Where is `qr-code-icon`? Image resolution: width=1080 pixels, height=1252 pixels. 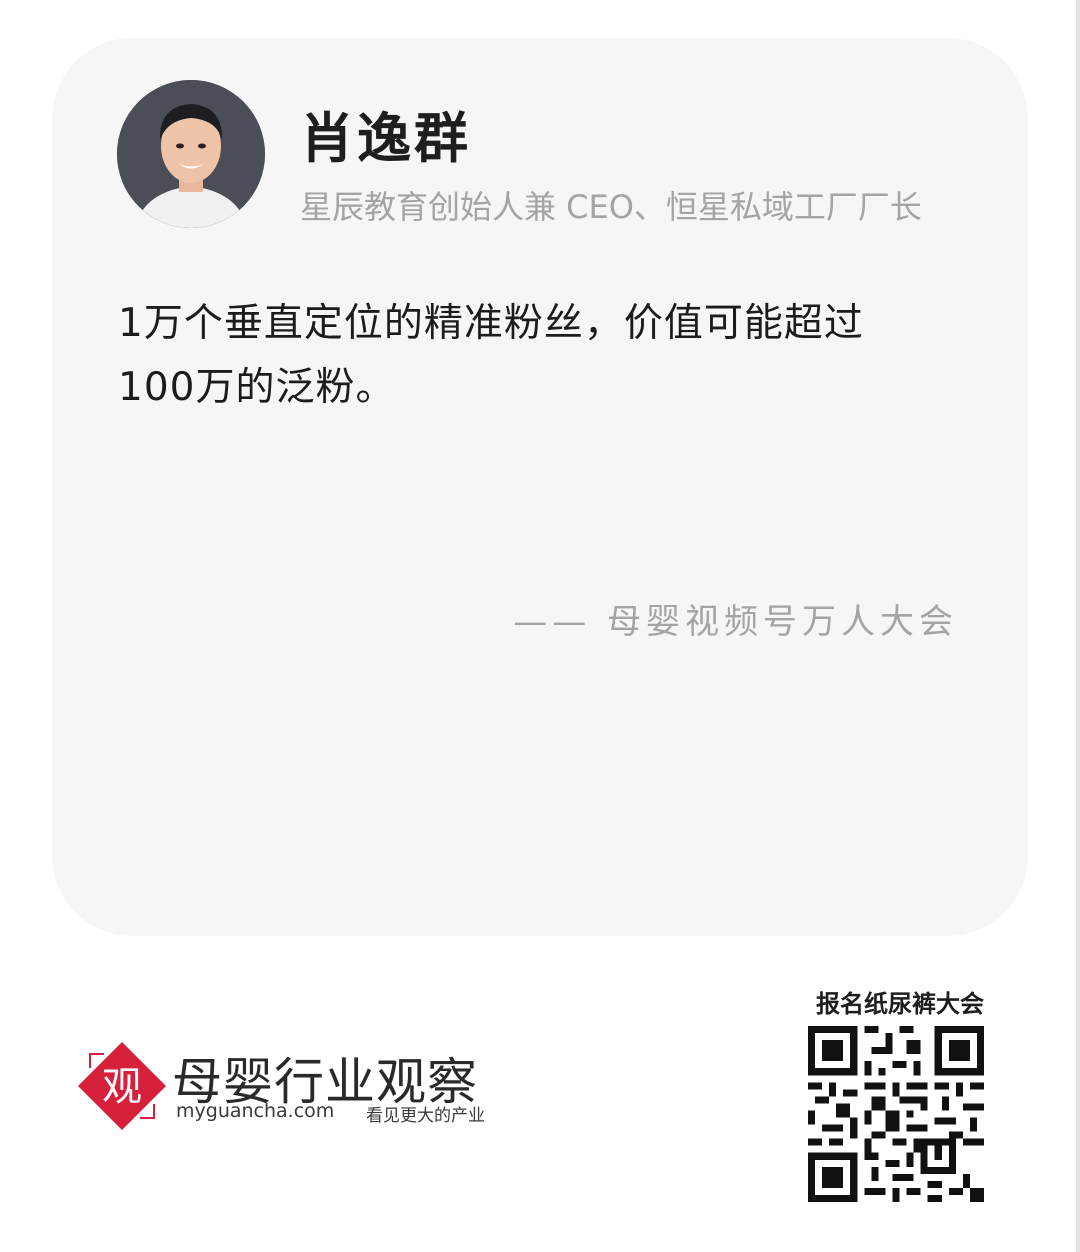
qr-code-icon is located at coordinates (896, 1114).